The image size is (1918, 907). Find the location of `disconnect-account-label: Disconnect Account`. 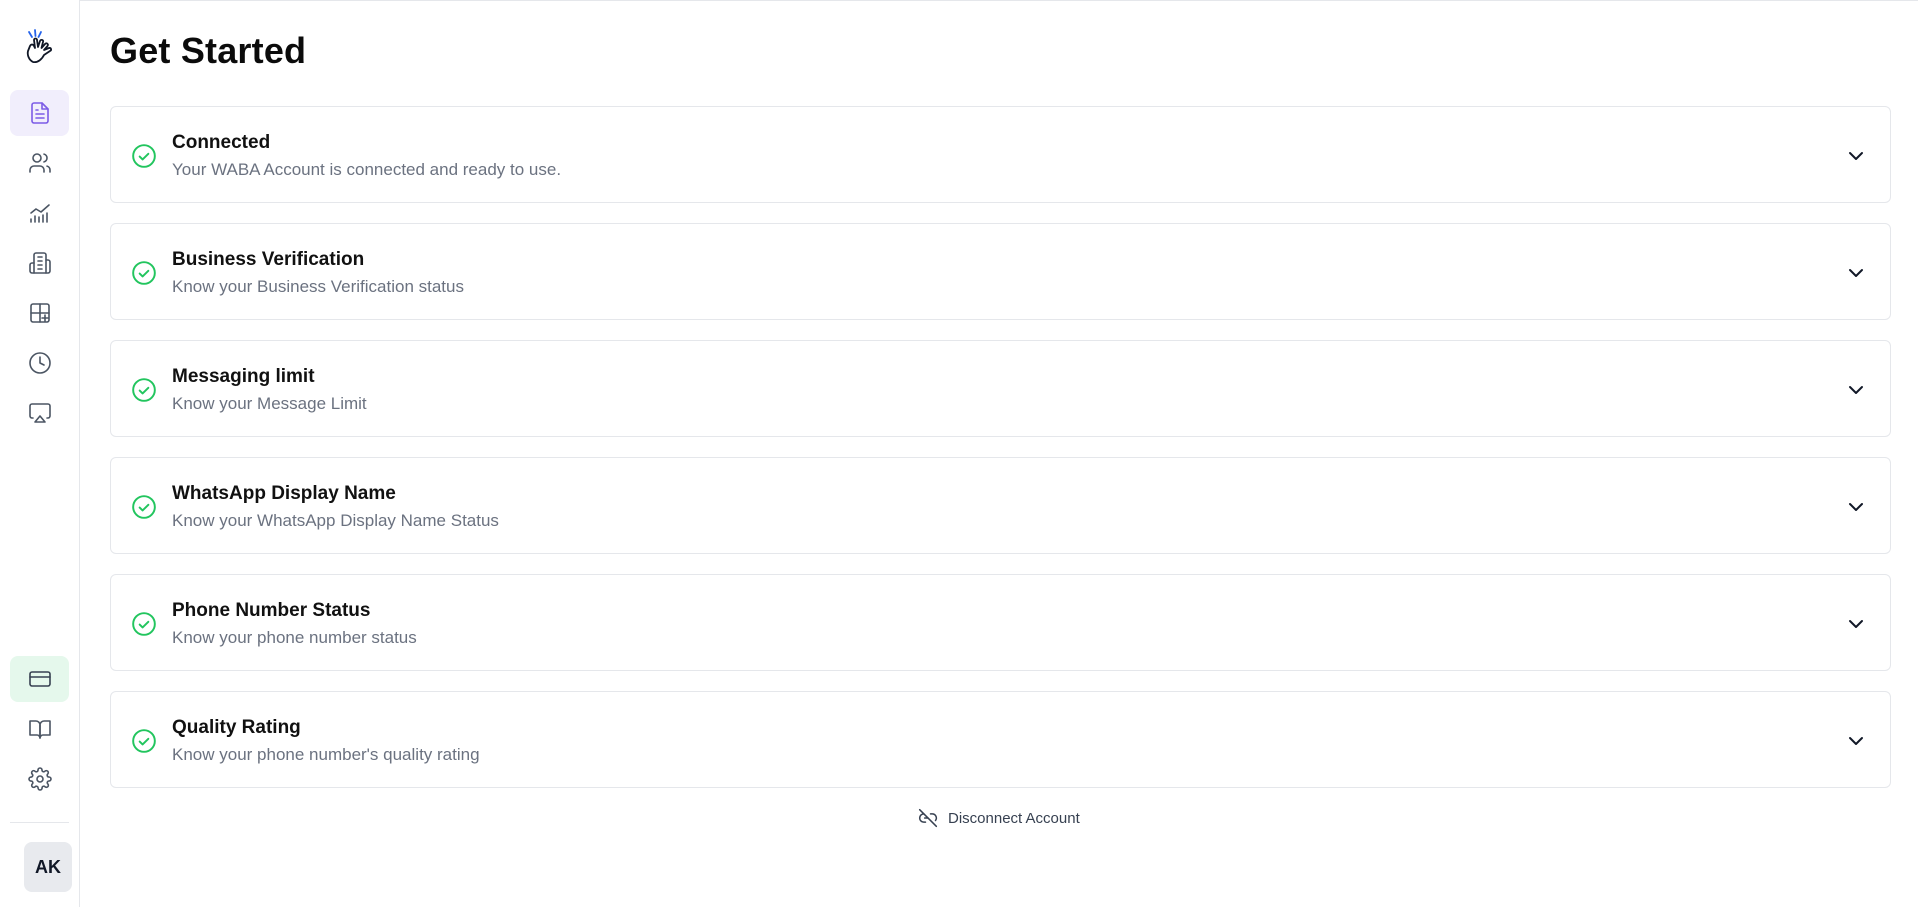

disconnect-account-label: Disconnect Account is located at coordinates (1014, 818).